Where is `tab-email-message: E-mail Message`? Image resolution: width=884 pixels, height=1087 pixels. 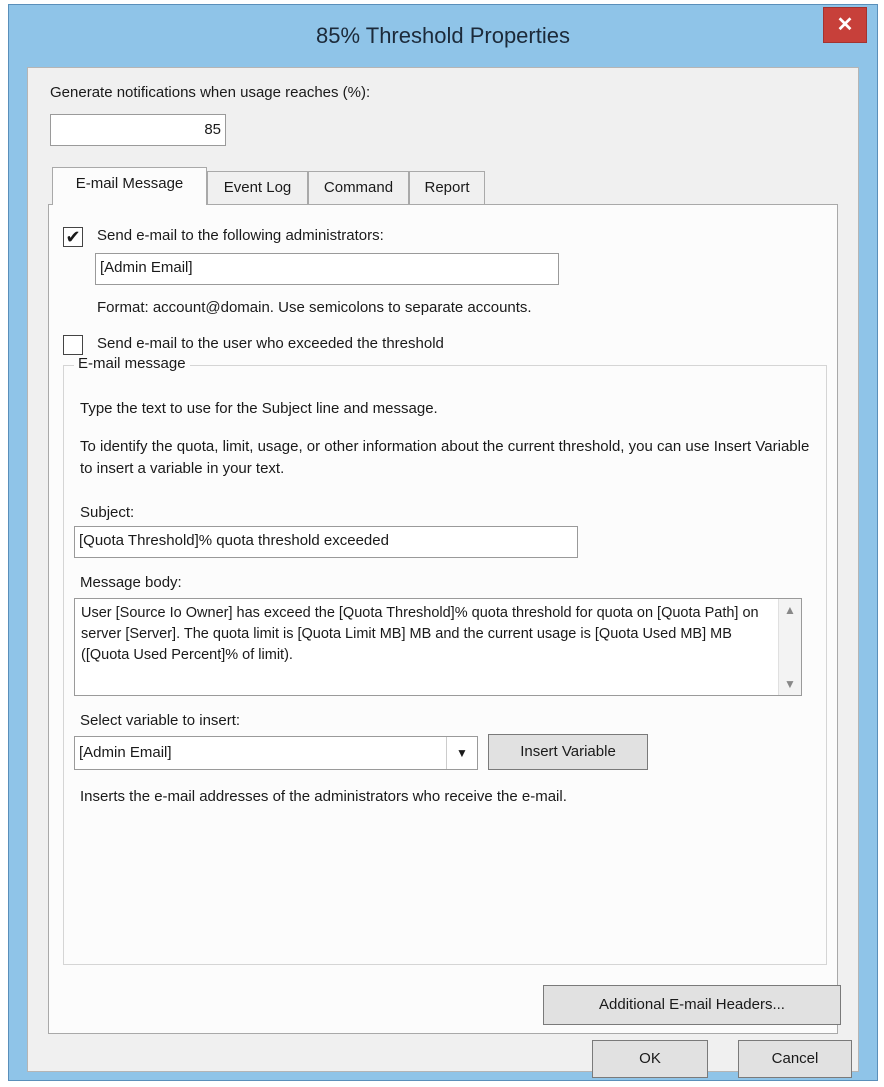 tab-email-message: E-mail Message is located at coordinates (129, 186).